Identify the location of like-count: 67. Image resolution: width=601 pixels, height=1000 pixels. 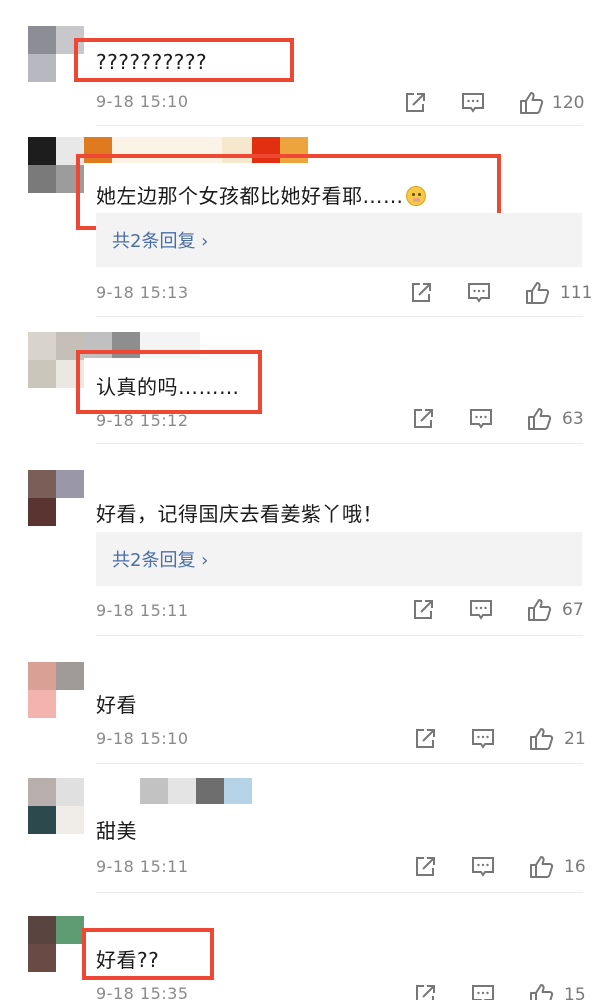
(573, 610).